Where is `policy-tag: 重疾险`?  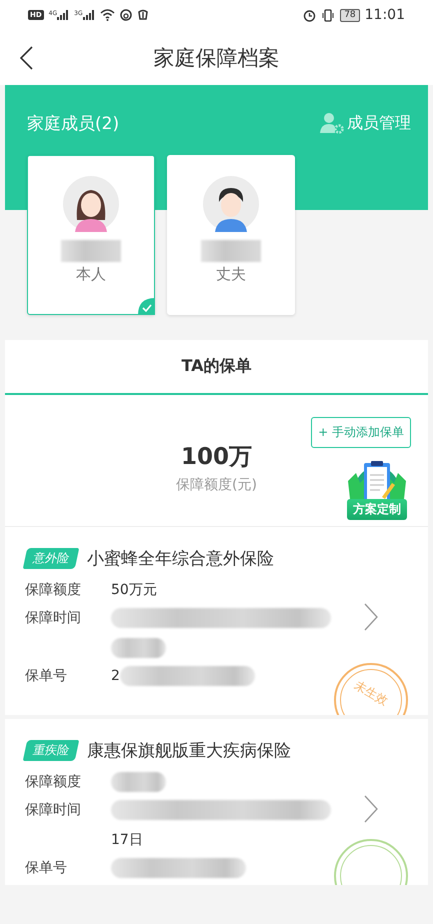
policy-tag: 重疾险 is located at coordinates (51, 750).